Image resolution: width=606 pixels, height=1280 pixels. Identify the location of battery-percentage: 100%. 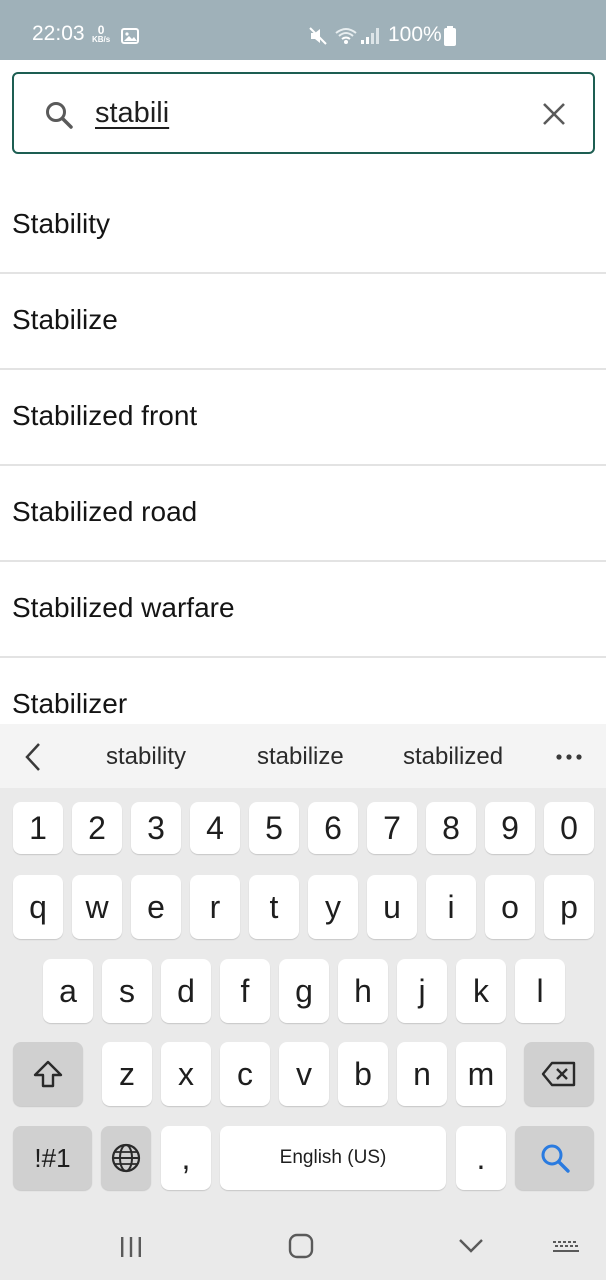
(415, 34).